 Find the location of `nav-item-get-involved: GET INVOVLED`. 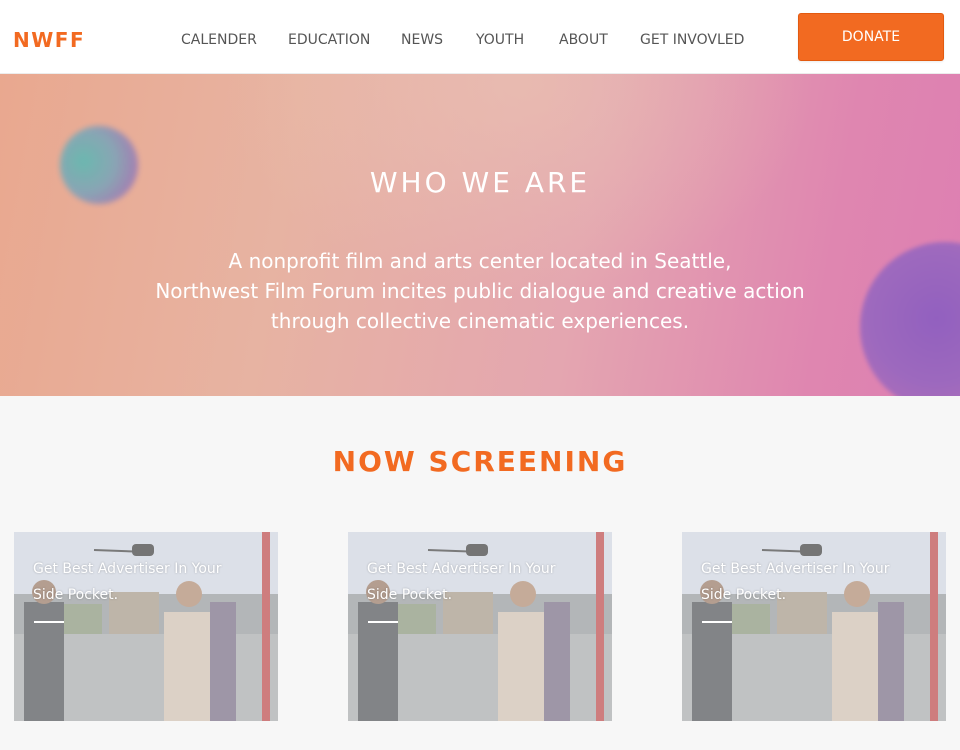

nav-item-get-involved: GET INVOVLED is located at coordinates (692, 40).